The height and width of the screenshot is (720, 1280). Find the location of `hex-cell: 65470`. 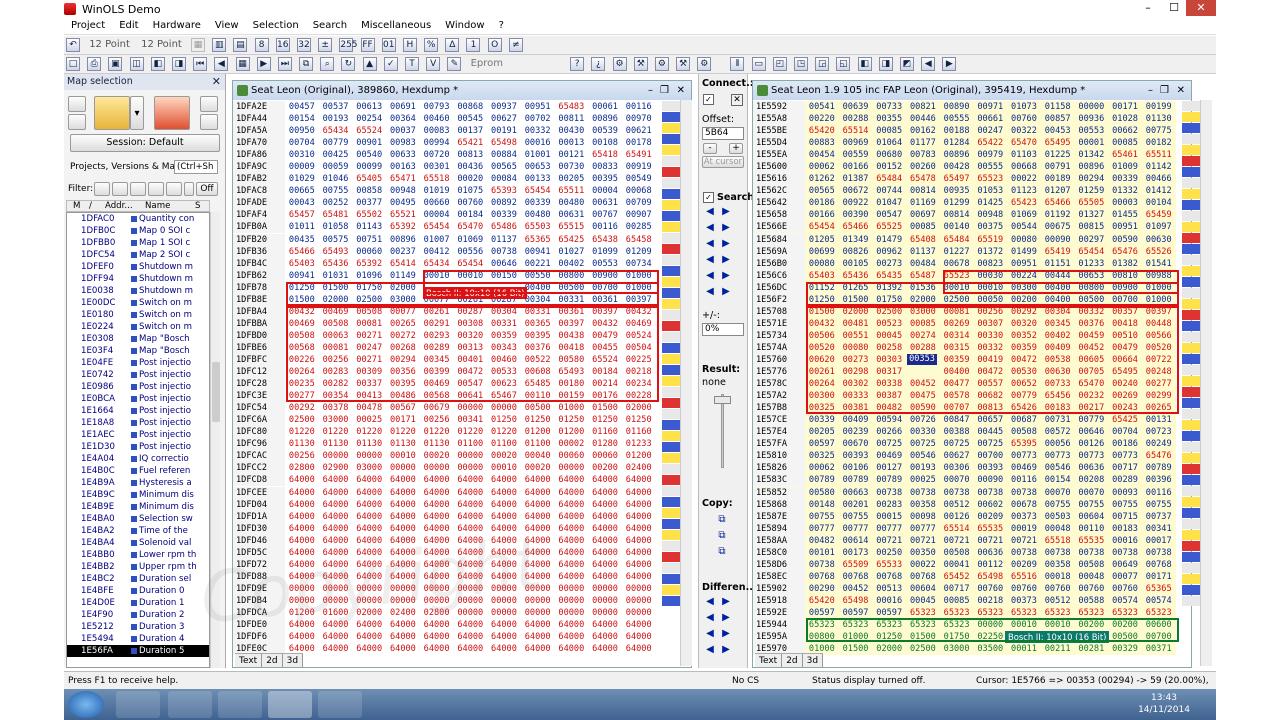

hex-cell: 65470 is located at coordinates (470, 227).